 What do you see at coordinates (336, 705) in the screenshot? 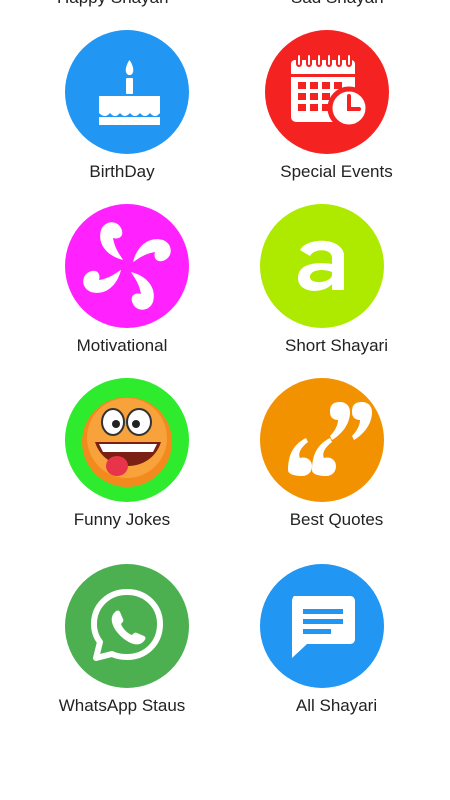
I see `category-label: All Shayari` at bounding box center [336, 705].